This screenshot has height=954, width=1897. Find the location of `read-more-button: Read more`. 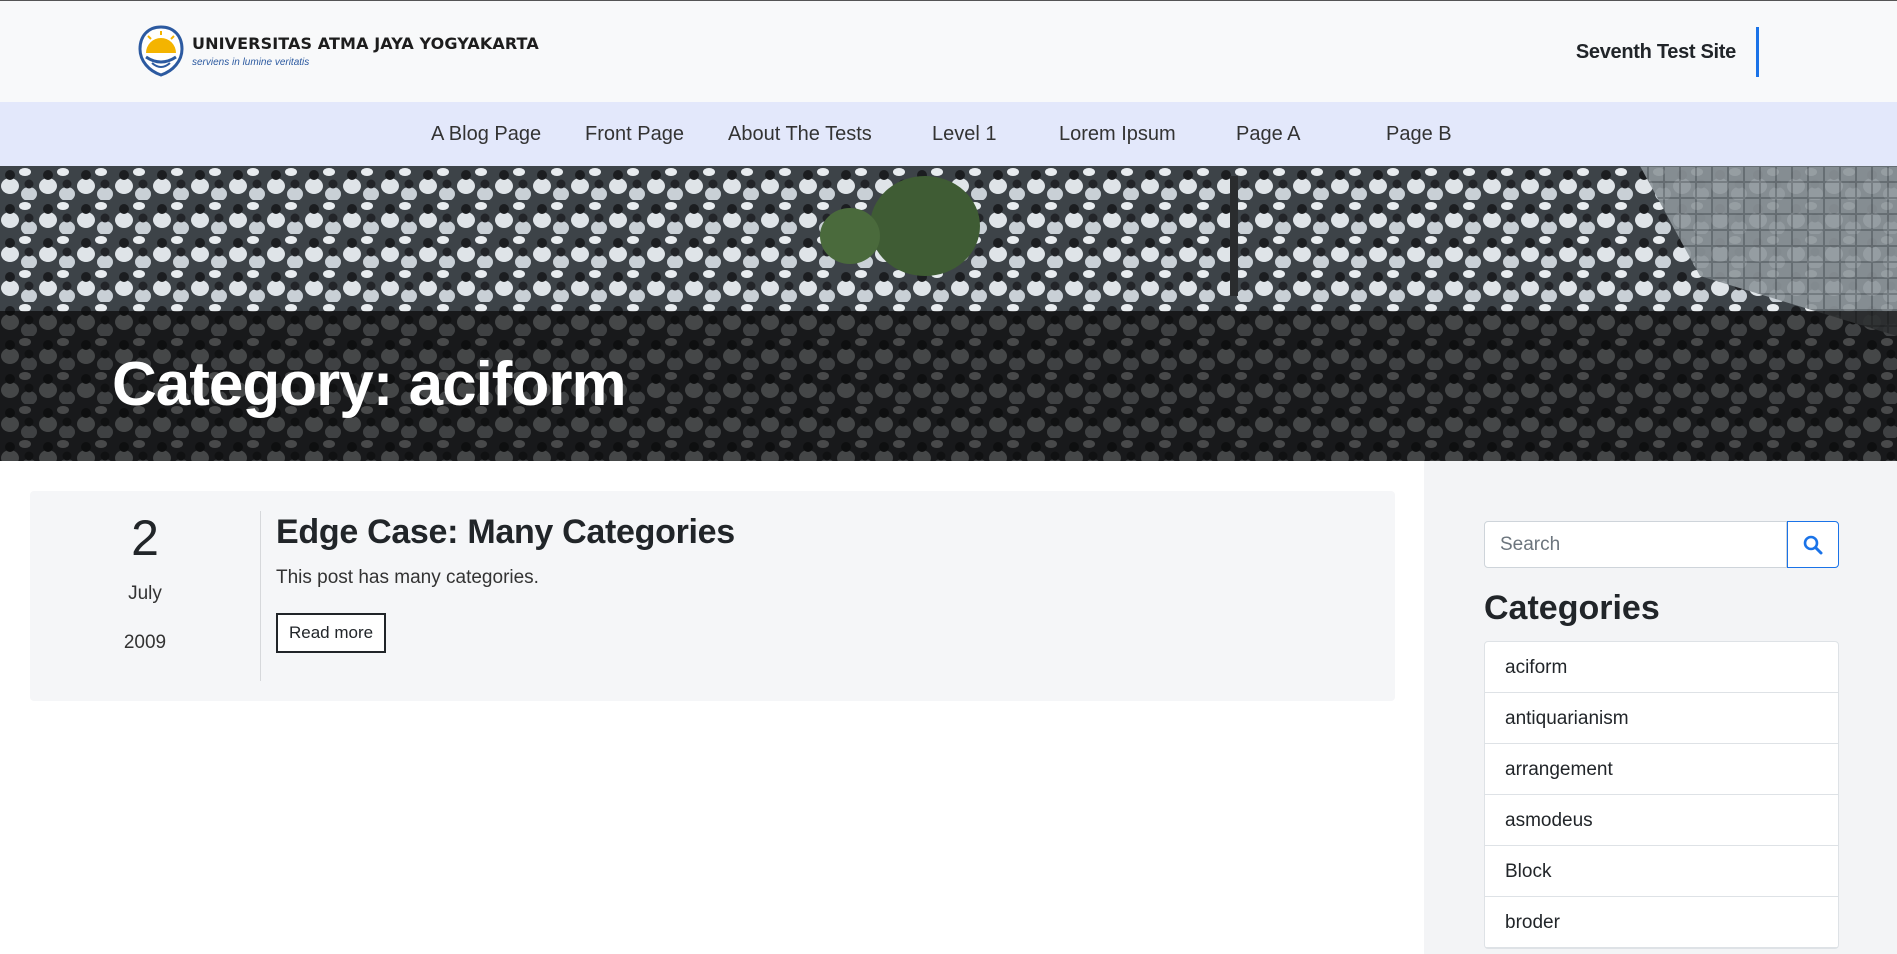

read-more-button: Read more is located at coordinates (331, 633).